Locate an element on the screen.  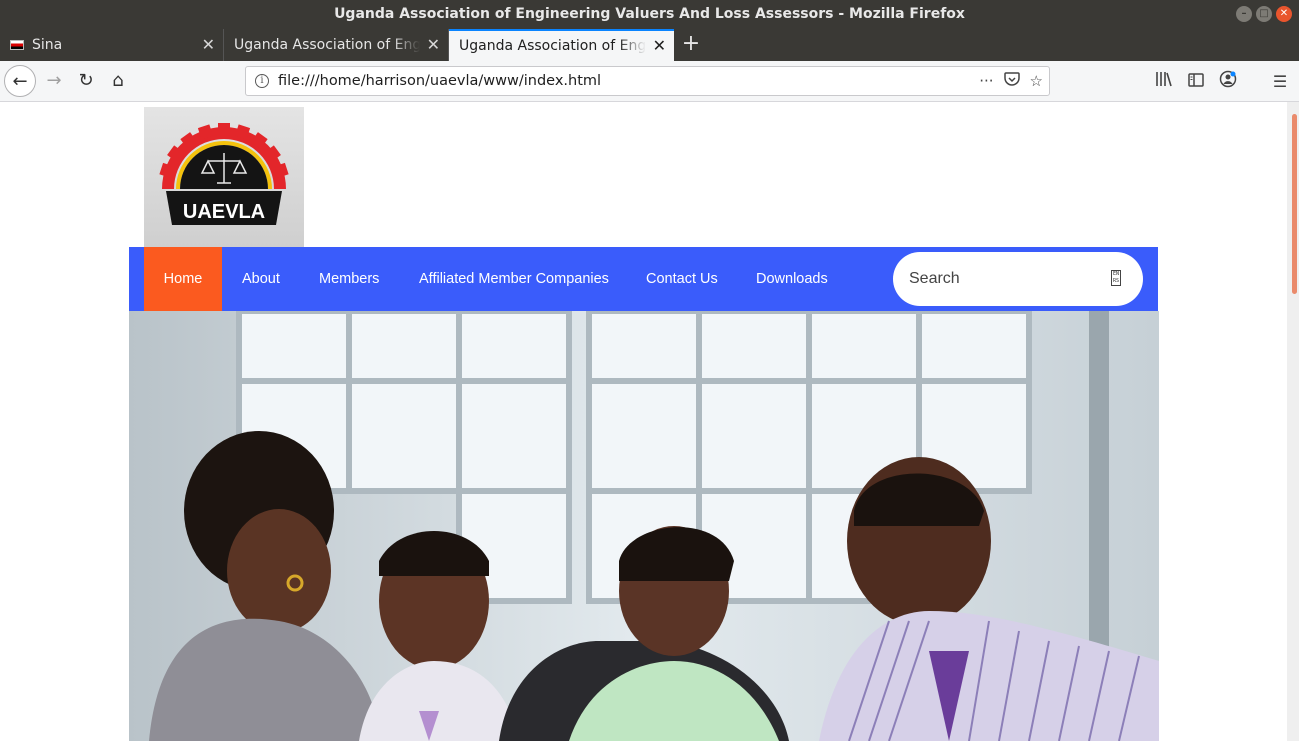
nav-members: Members is located at coordinates (349, 279).